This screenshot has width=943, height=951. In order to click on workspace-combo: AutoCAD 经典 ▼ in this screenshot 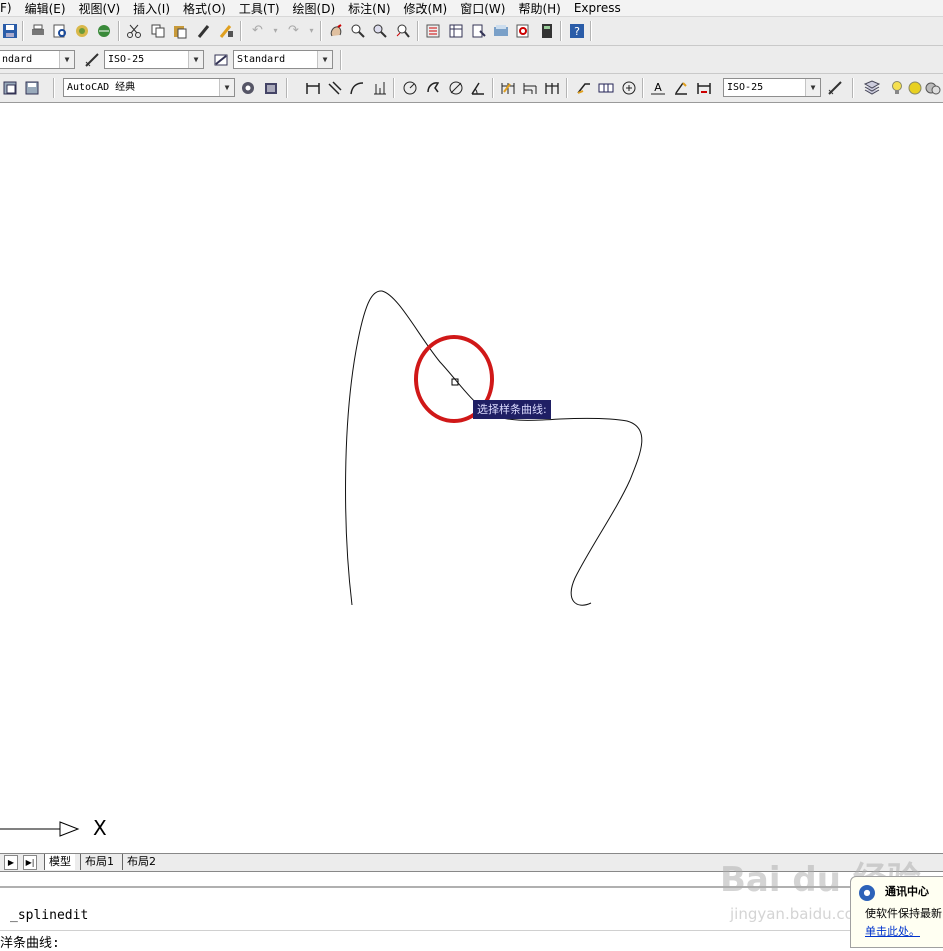, I will do `click(149, 87)`.